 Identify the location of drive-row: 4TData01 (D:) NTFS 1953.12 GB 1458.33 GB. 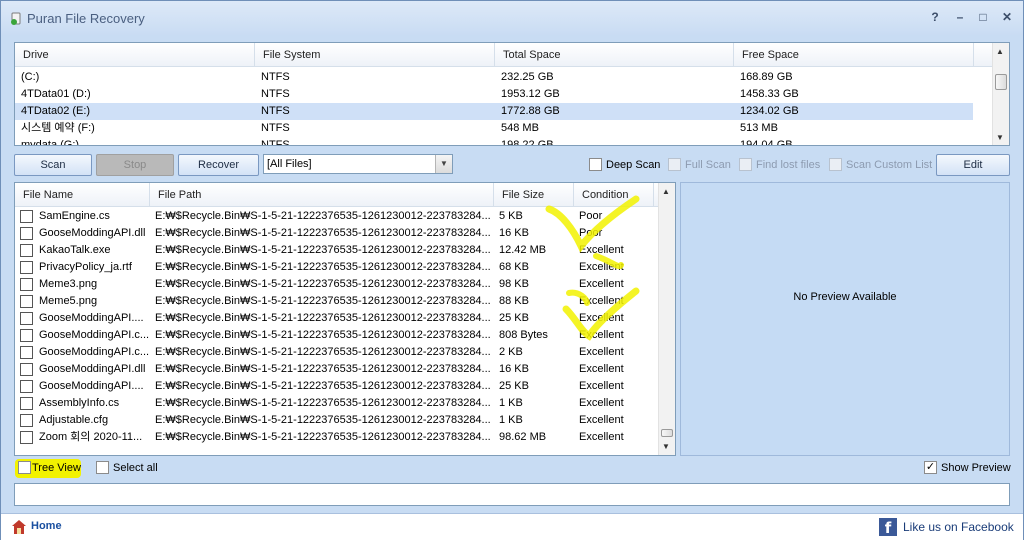
(494, 94).